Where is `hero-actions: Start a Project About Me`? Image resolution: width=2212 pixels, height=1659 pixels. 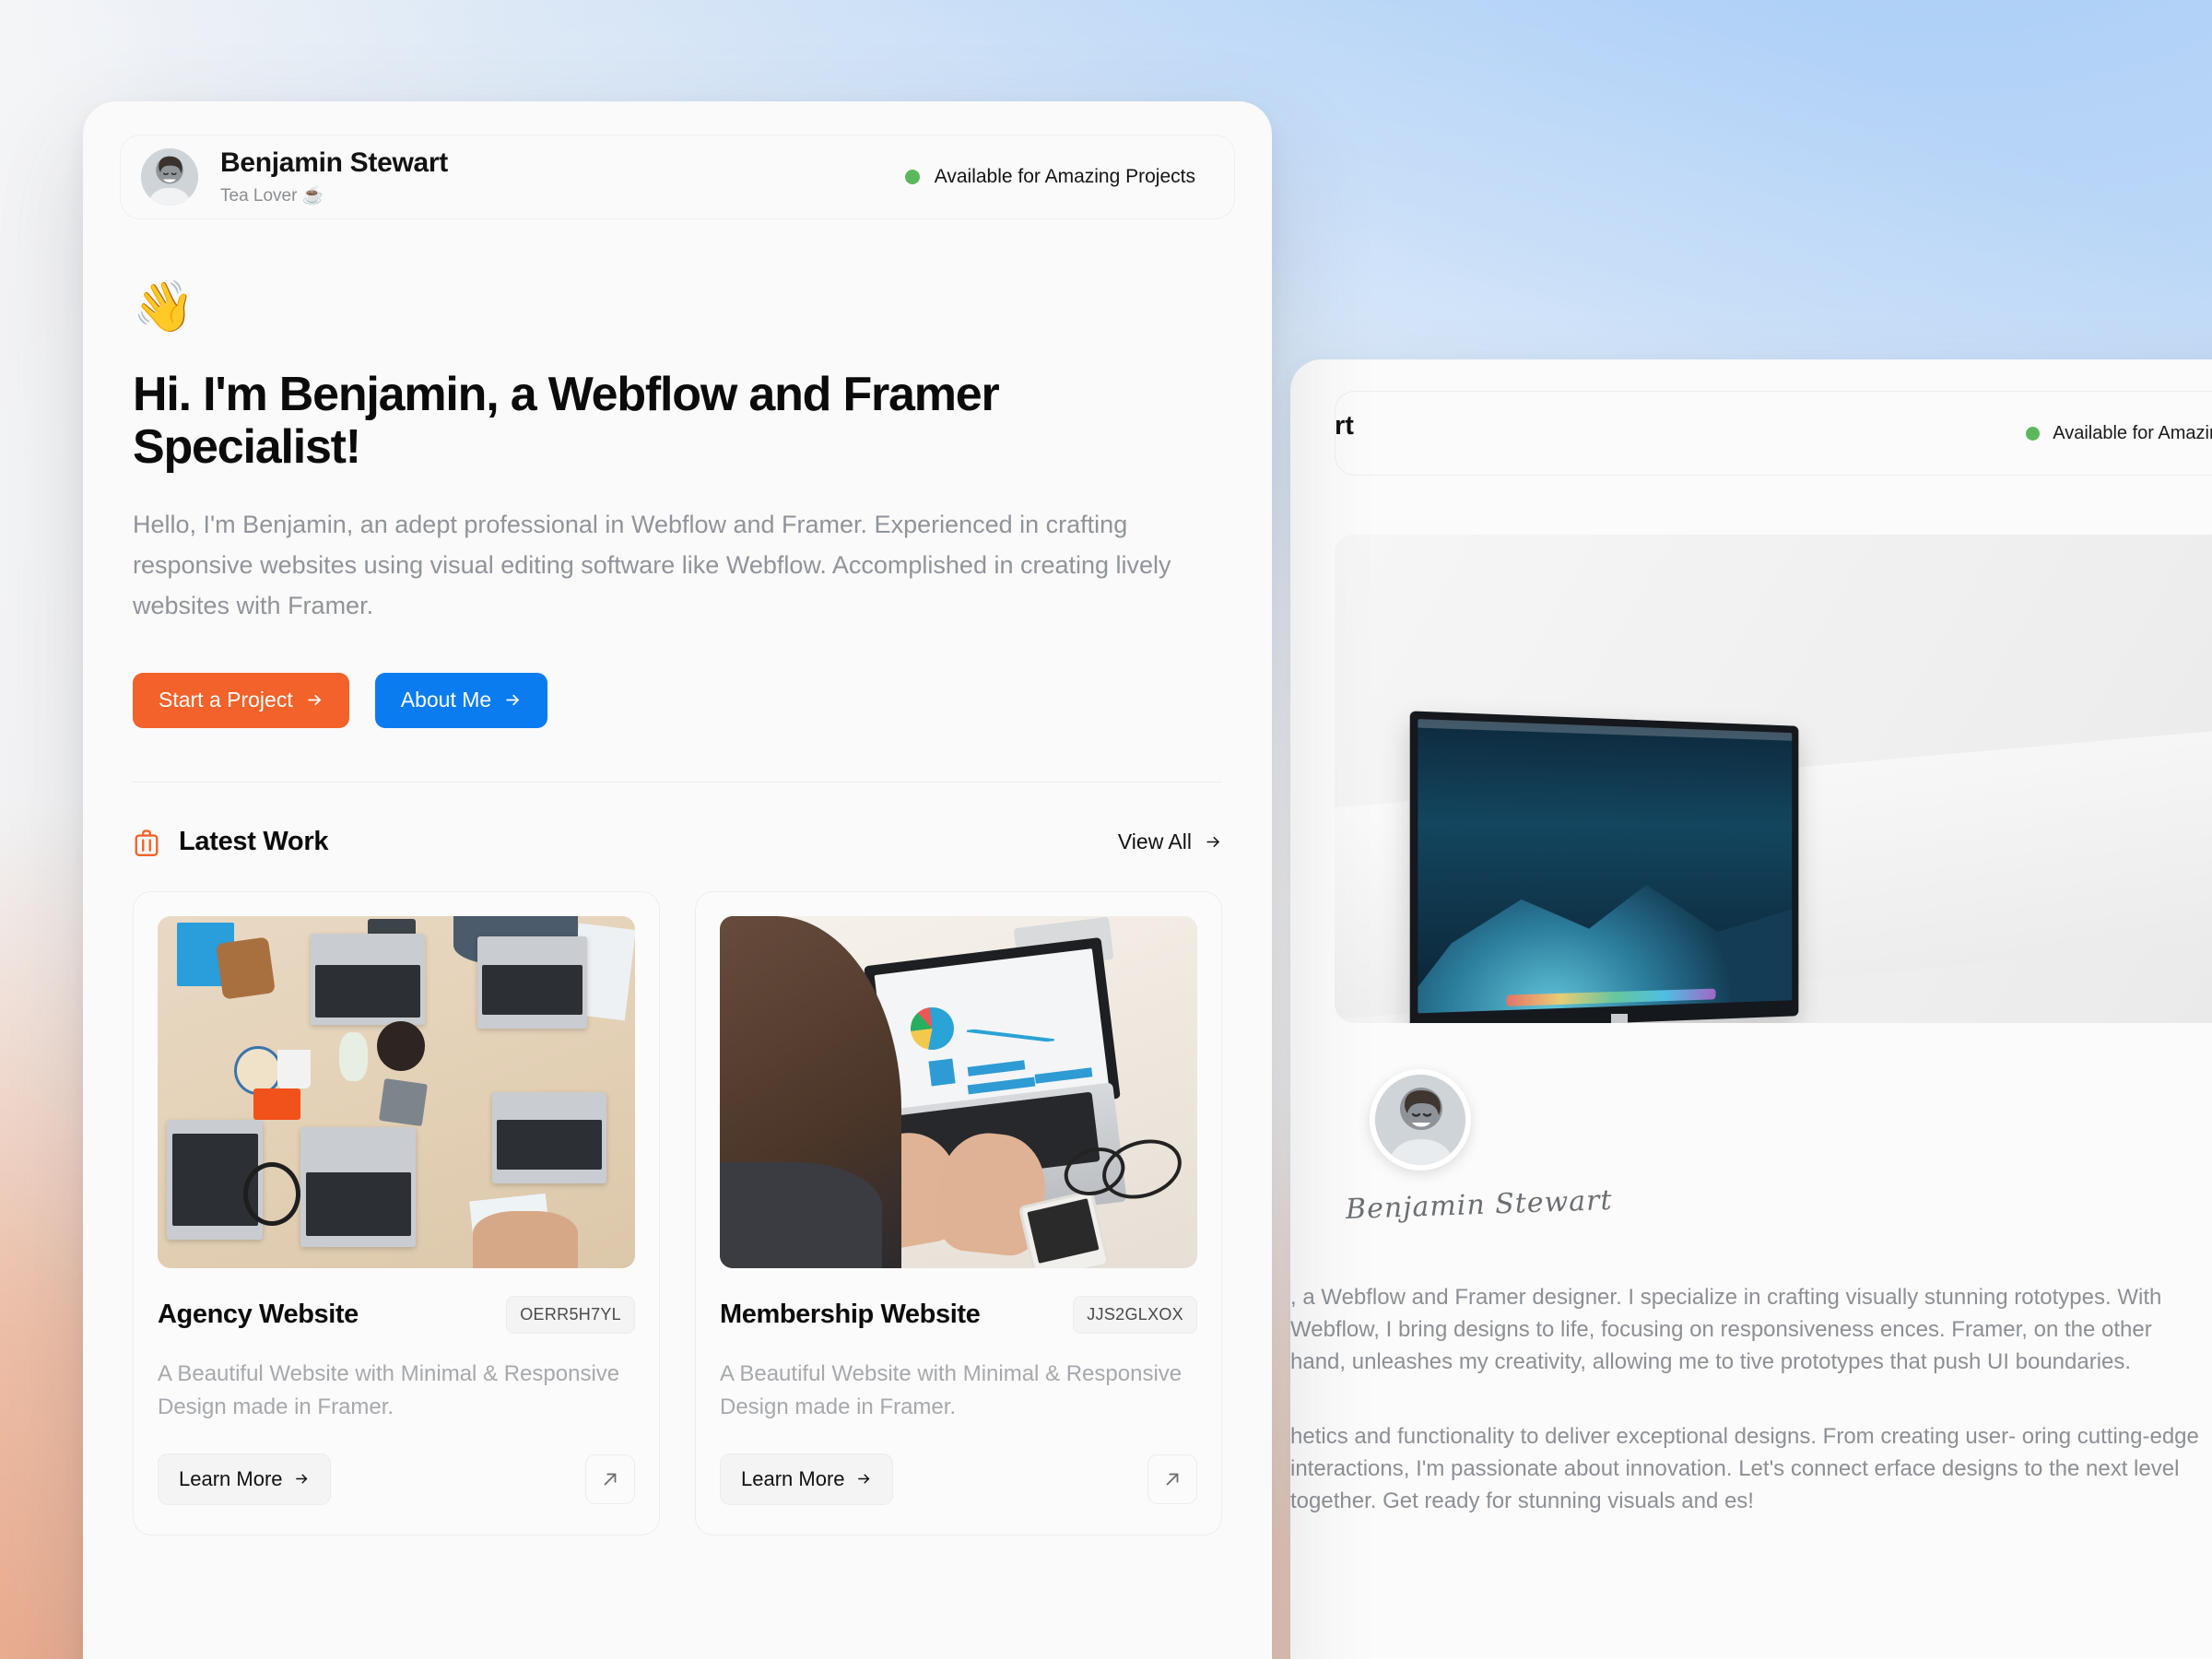 hero-actions: Start a Project About Me is located at coordinates (680, 700).